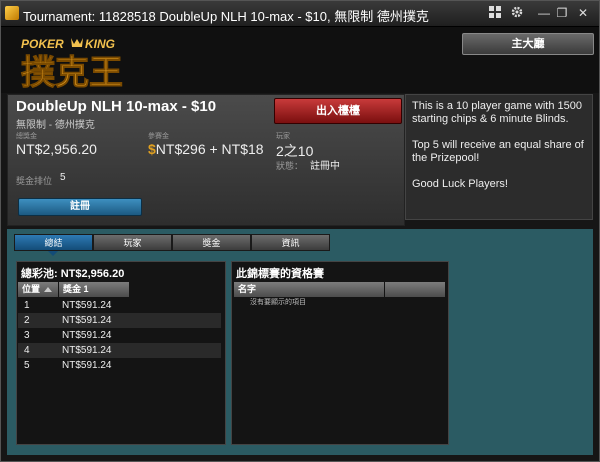  Describe the element at coordinates (27, 350) in the screenshot. I see `row-position: 4` at that location.